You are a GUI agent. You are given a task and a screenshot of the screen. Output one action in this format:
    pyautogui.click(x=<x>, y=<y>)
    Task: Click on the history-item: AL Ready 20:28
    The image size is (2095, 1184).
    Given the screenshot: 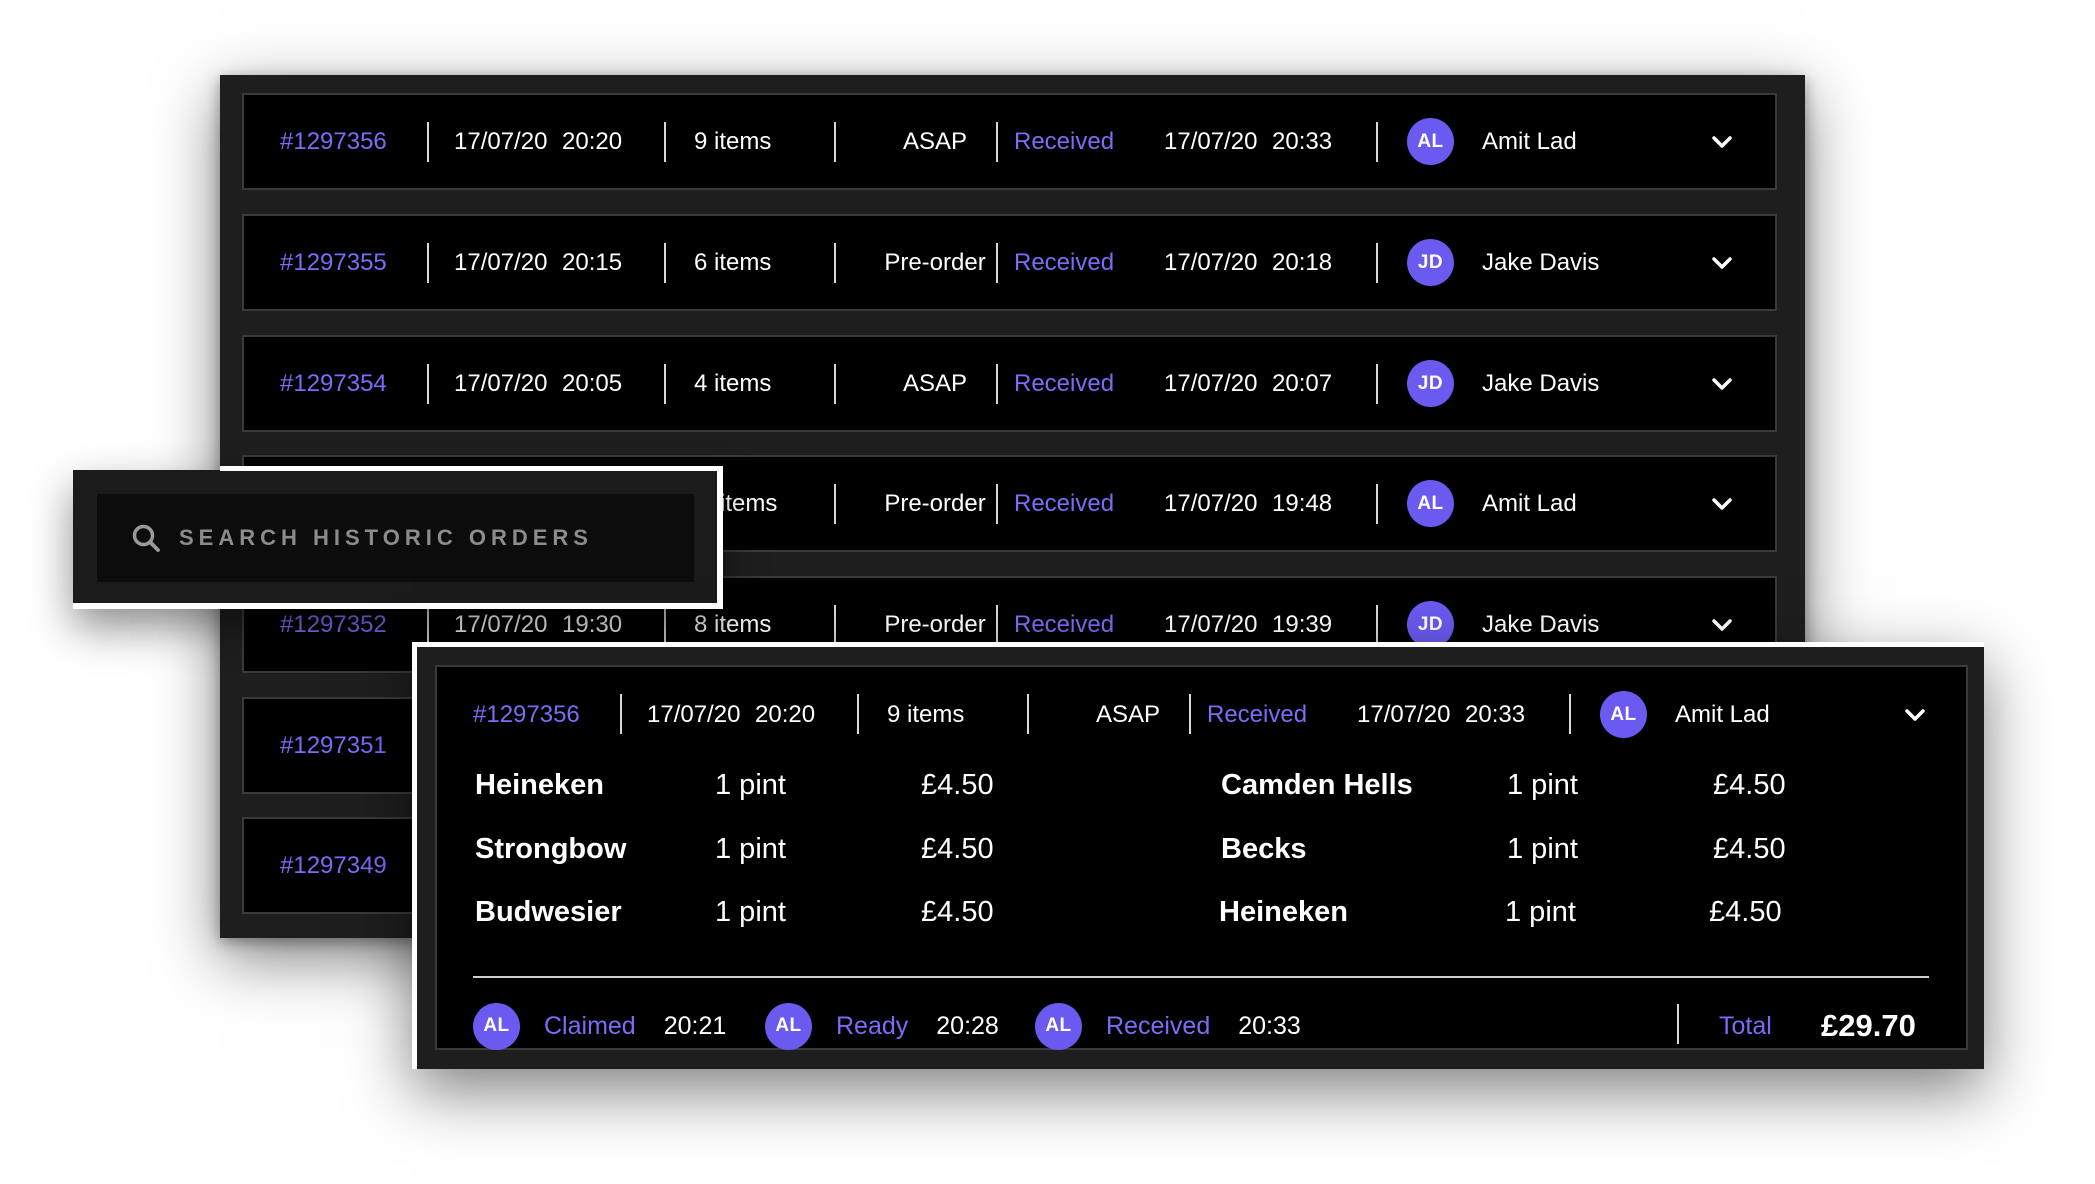 What is the action you would take?
    pyautogui.click(x=882, y=1026)
    